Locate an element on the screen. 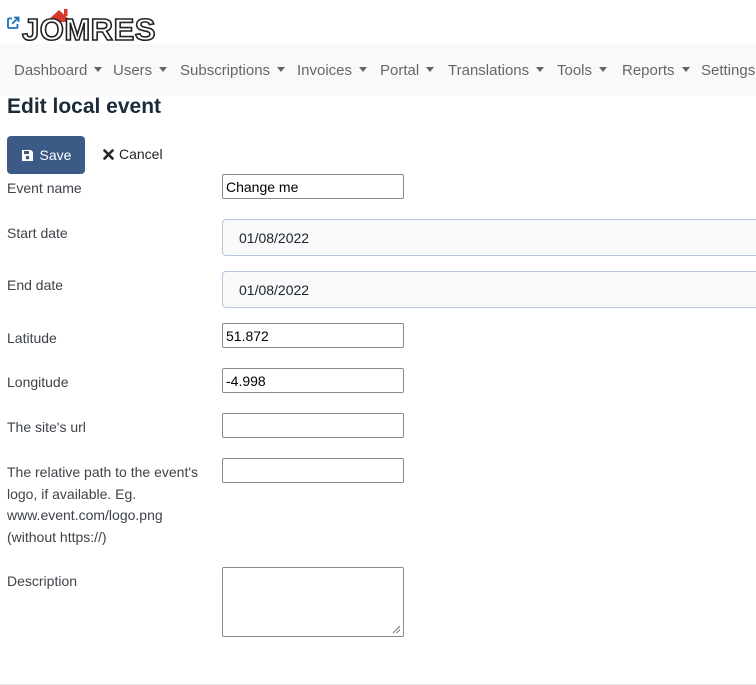 This screenshot has width=756, height=685. nav-settings: Settings is located at coordinates (728, 70).